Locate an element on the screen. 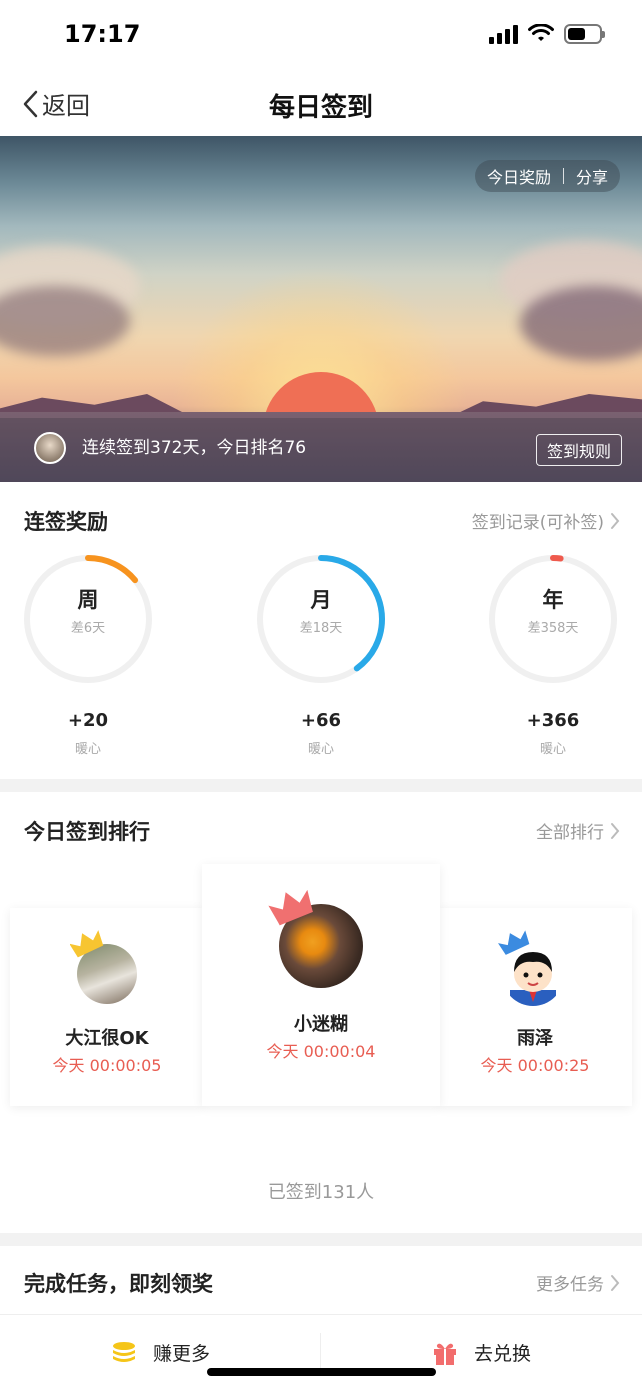 The height and width of the screenshot is (1389, 642). year-reward-unit: 暖心 is located at coordinates (552, 749).